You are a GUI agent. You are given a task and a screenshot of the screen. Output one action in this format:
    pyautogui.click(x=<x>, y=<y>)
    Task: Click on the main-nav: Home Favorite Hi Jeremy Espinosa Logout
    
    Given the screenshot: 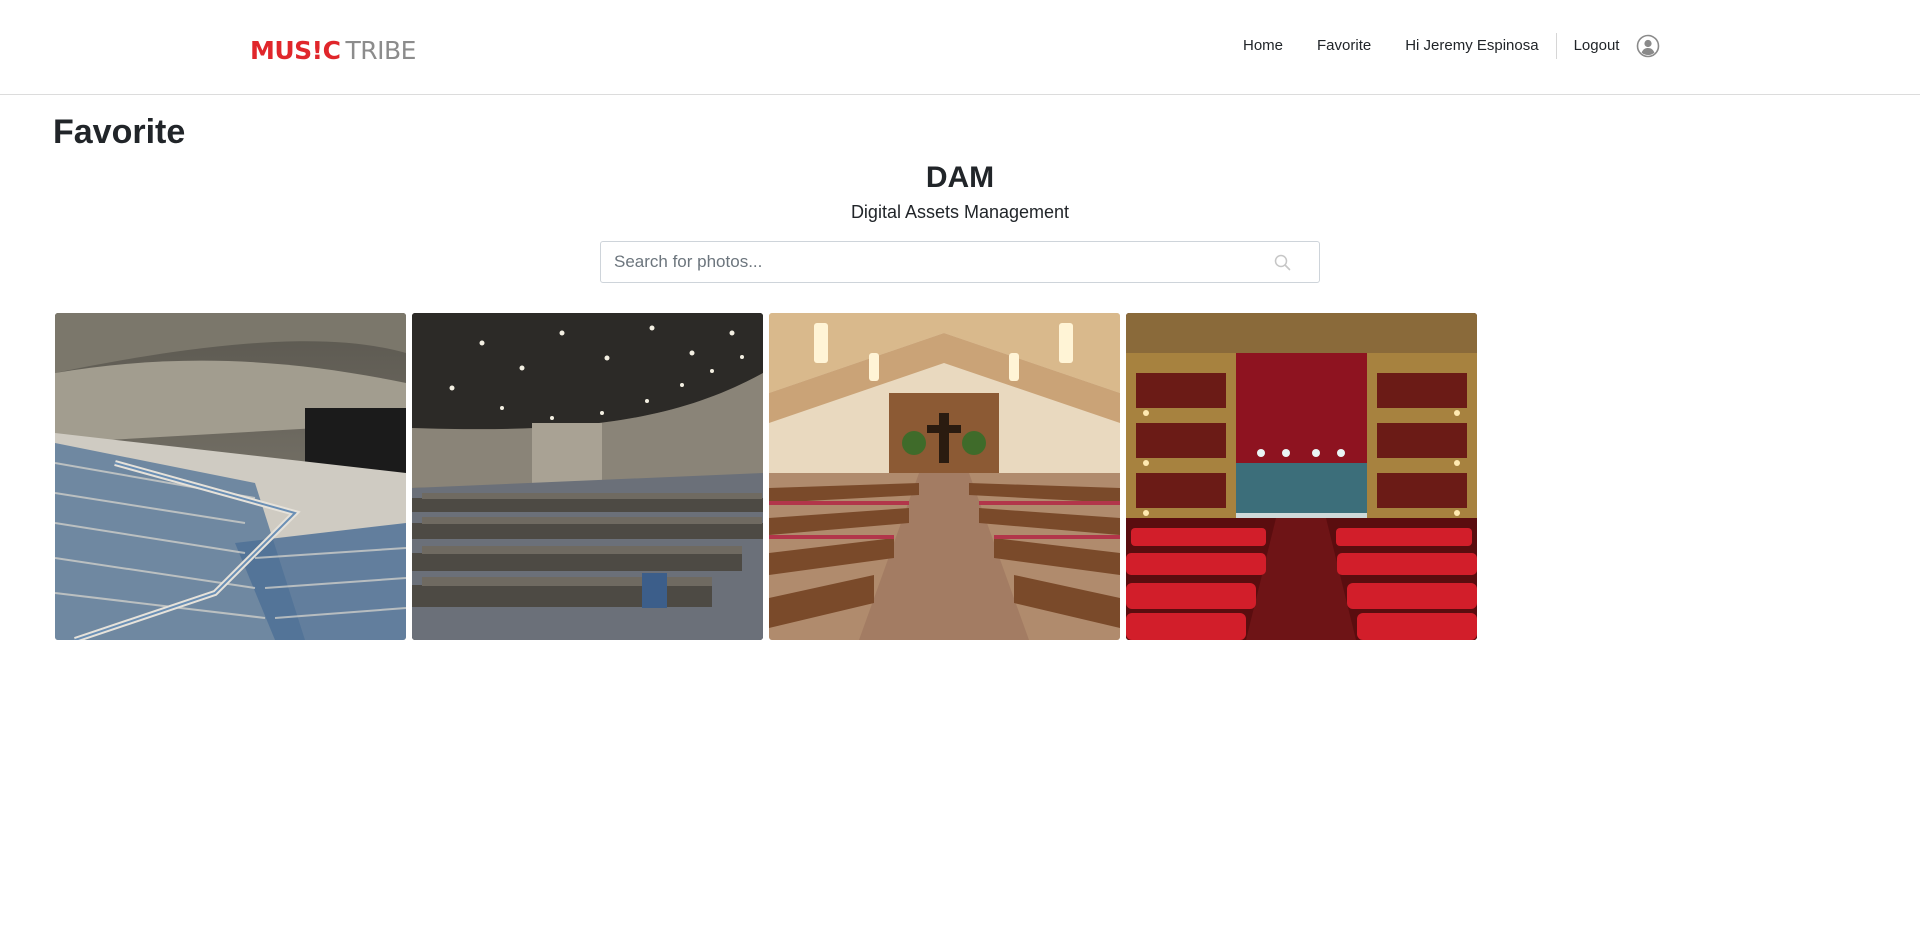 What is the action you would take?
    pyautogui.click(x=1443, y=46)
    